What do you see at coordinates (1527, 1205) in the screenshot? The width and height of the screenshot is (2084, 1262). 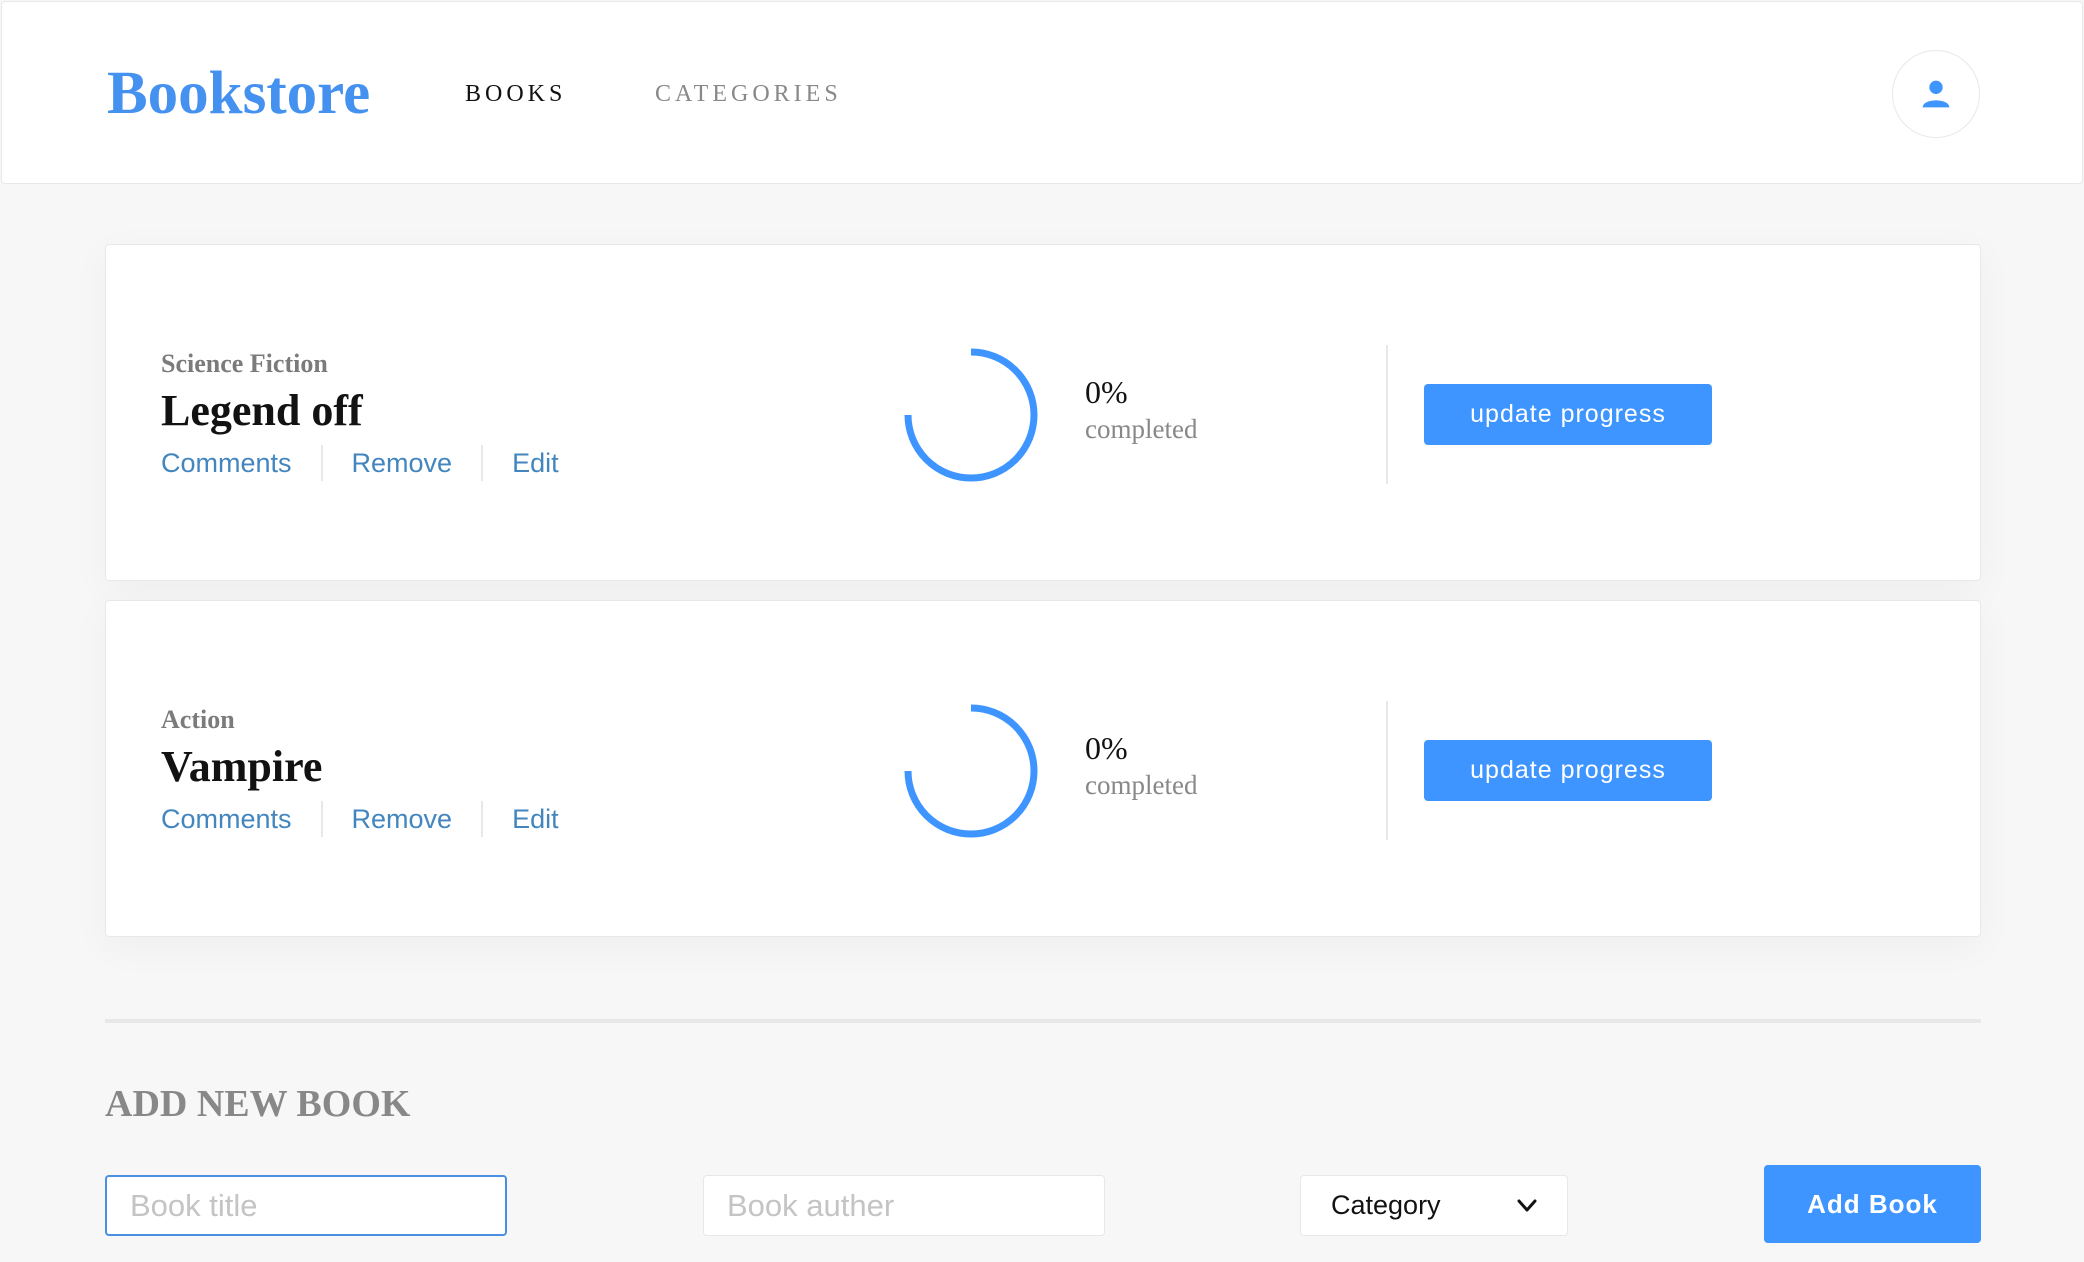 I see `chevron-down-icon` at bounding box center [1527, 1205].